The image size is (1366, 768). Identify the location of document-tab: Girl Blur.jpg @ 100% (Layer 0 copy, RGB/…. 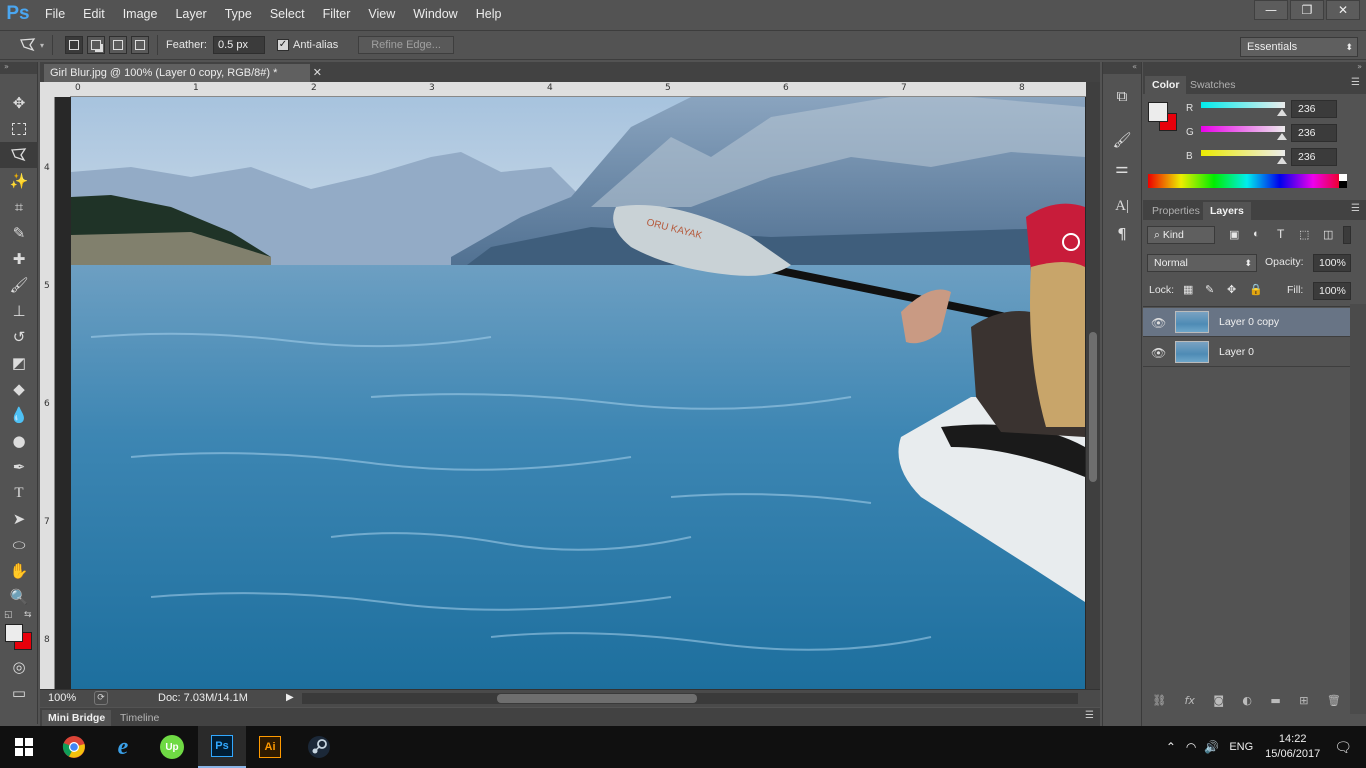
(183, 73).